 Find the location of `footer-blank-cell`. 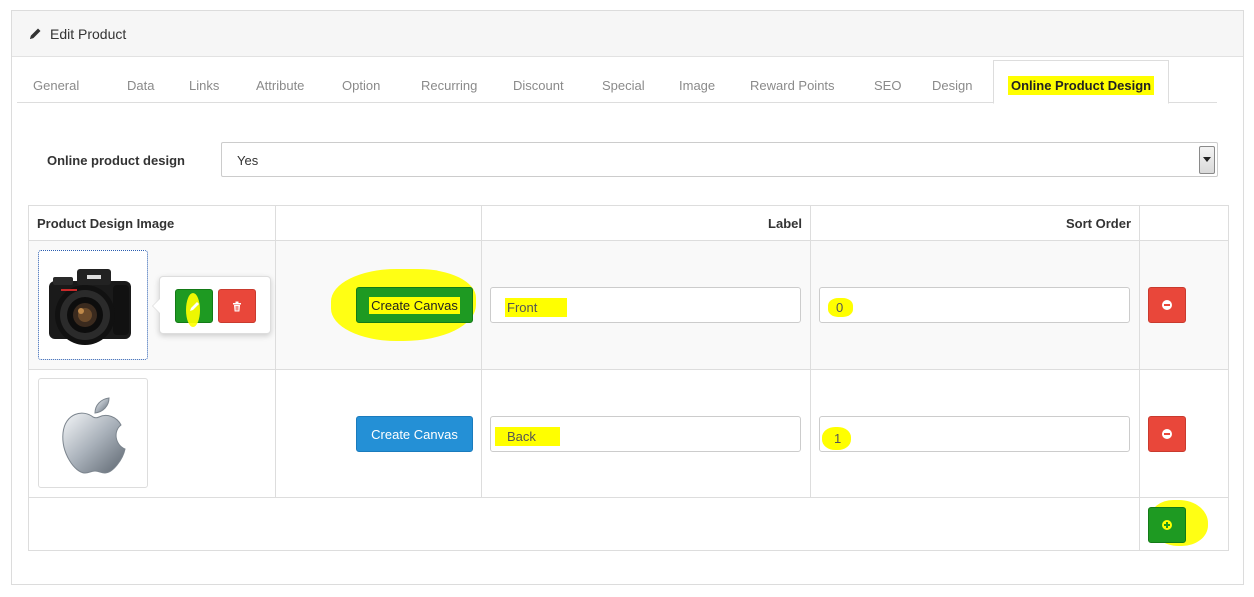

footer-blank-cell is located at coordinates (584, 524).